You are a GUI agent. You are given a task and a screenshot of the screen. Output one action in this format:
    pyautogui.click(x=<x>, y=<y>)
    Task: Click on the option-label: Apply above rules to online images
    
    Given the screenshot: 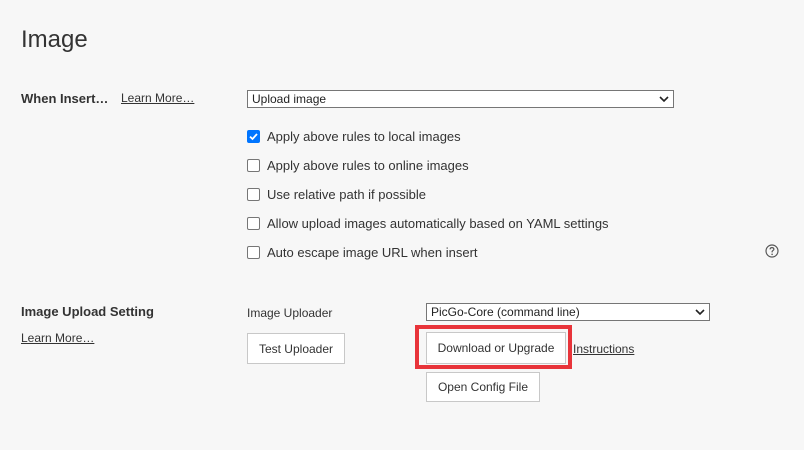 What is the action you would take?
    pyautogui.click(x=368, y=165)
    